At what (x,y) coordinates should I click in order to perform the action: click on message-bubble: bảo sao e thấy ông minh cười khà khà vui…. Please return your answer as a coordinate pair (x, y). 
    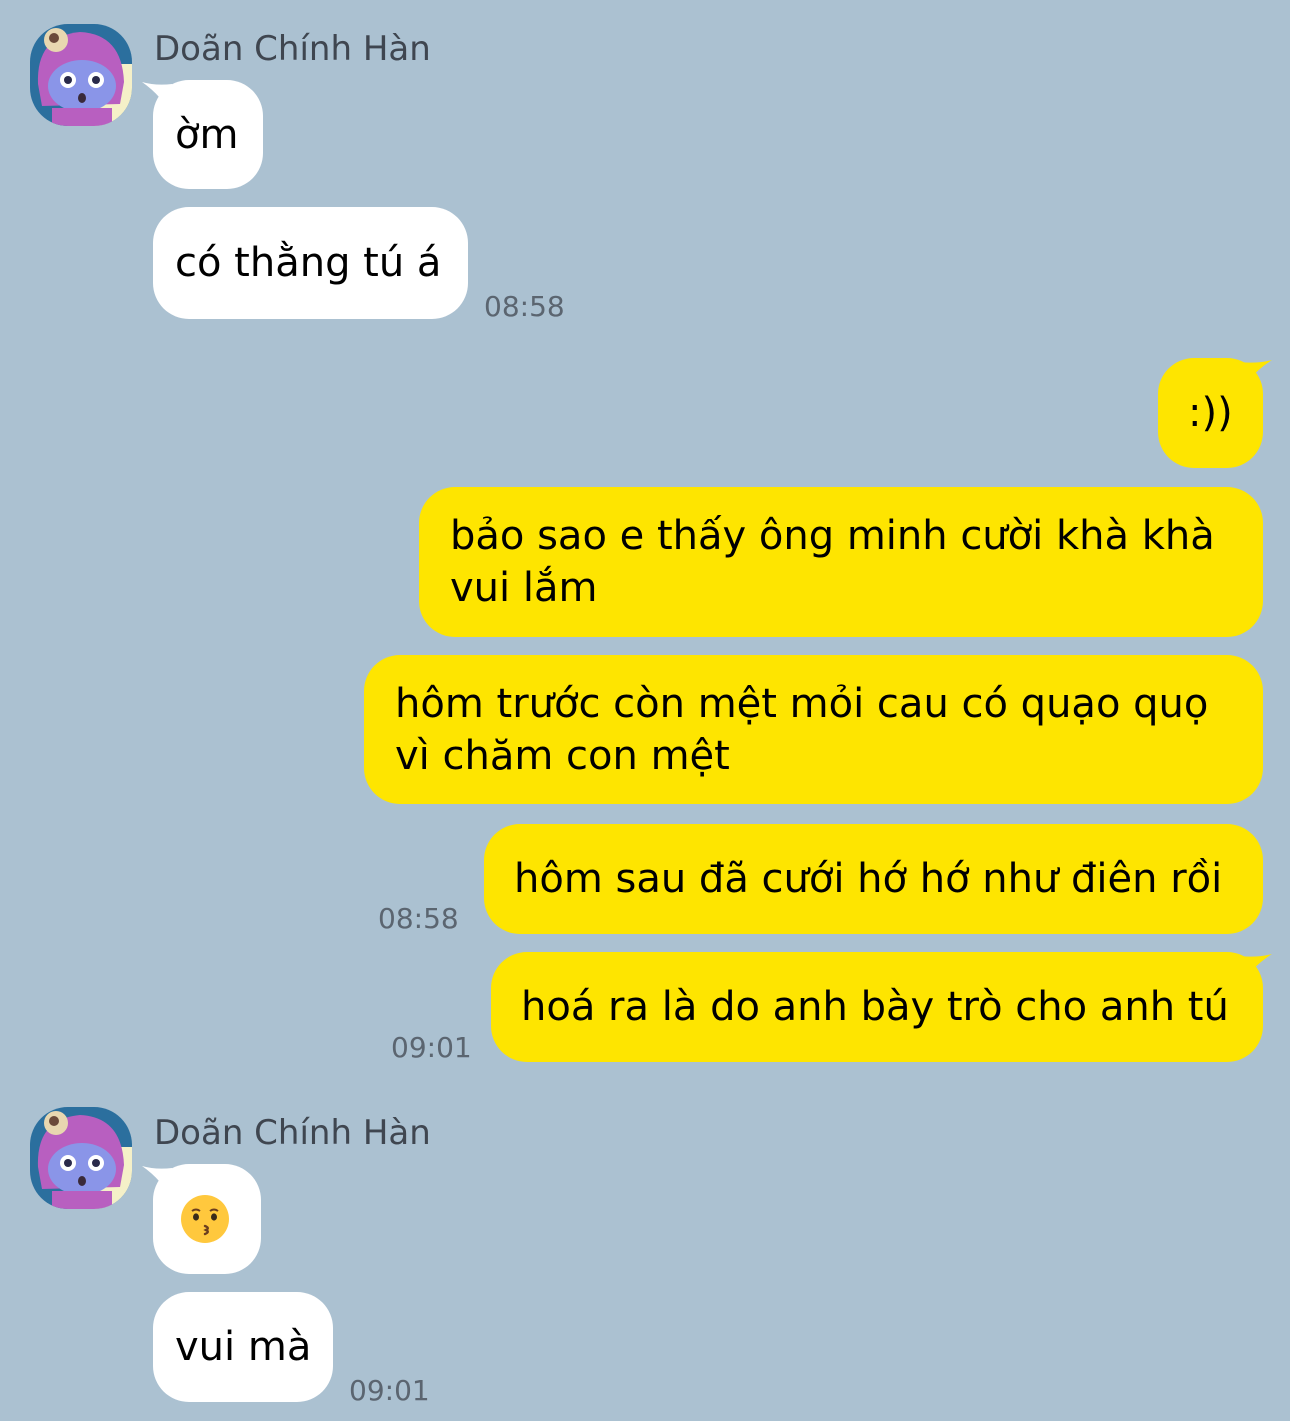
    Looking at the image, I should click on (841, 562).